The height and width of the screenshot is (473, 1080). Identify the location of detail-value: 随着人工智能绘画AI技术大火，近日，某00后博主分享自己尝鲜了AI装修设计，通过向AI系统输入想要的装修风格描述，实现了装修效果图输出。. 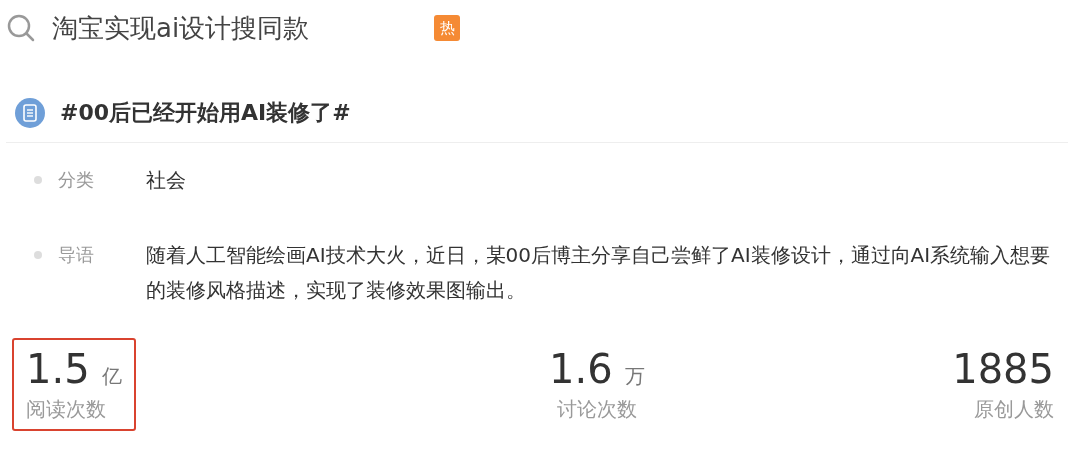
(599, 273).